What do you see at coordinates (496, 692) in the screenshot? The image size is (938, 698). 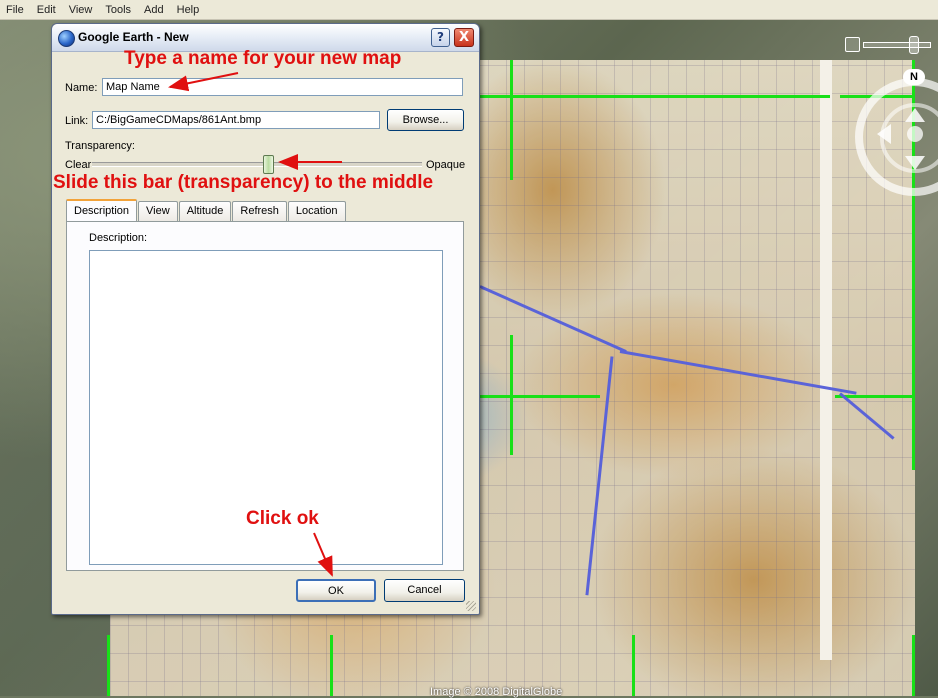 I see `imagery-credit: Image © 2008 DigitalGlobe` at bounding box center [496, 692].